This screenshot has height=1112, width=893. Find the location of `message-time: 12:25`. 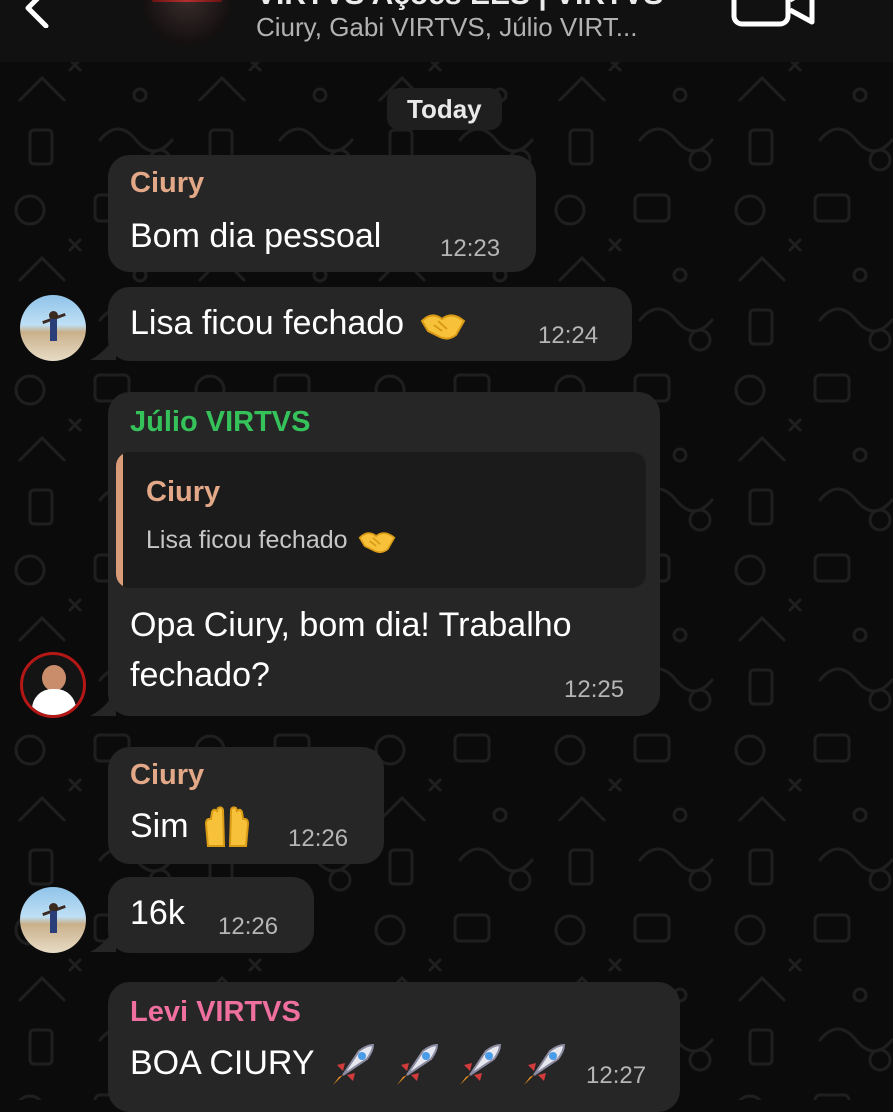

message-time: 12:25 is located at coordinates (594, 689).